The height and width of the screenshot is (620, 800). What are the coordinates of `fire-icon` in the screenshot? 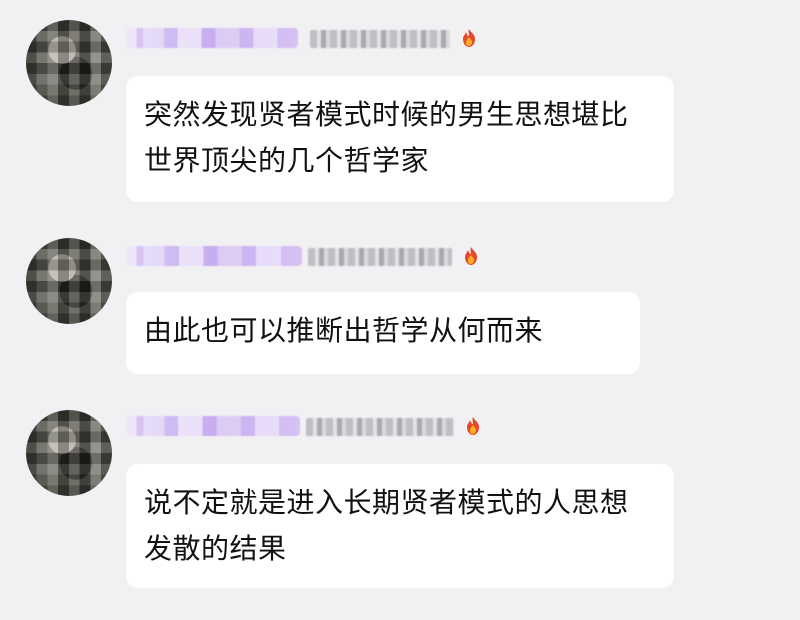 It's located at (473, 426).